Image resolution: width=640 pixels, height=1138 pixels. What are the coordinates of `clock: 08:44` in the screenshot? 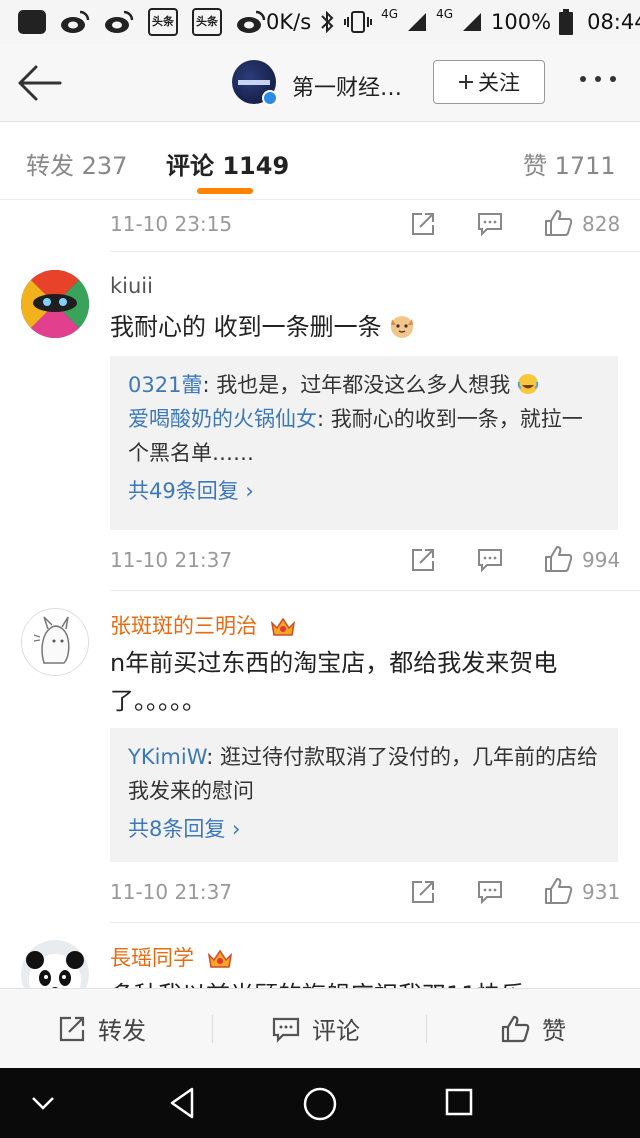 It's located at (613, 22).